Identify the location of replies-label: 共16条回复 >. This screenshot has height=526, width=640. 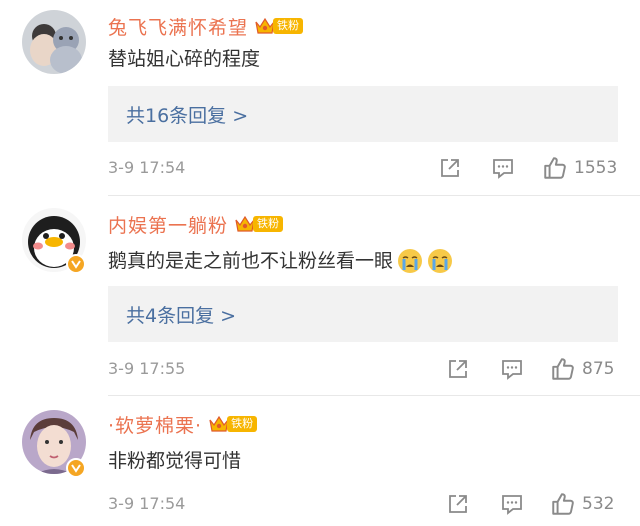
(187, 115).